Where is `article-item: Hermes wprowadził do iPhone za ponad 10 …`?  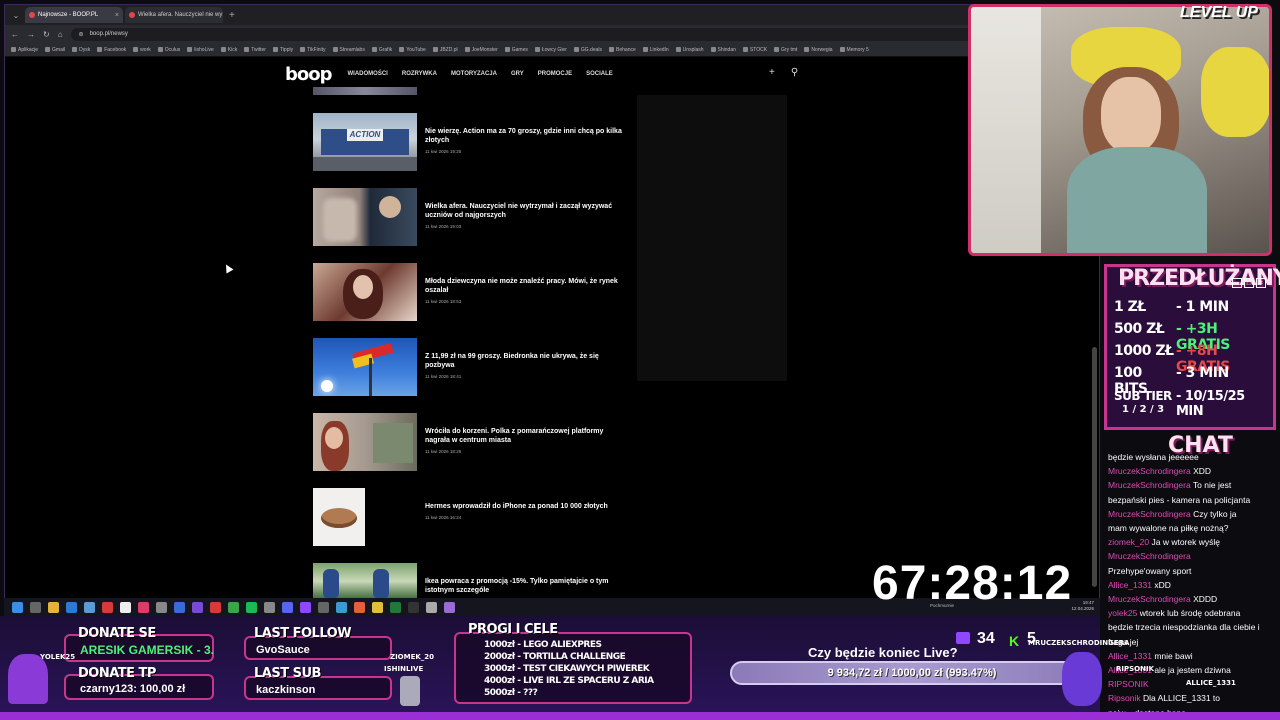
article-item: Hermes wprowadził do iPhone za ponad 10 … is located at coordinates (469, 517).